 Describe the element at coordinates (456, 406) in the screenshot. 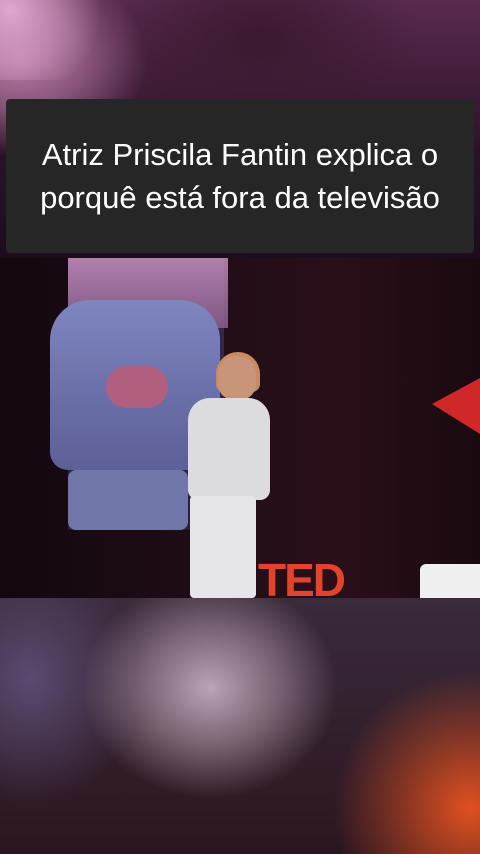

I see `red-stage-light` at that location.